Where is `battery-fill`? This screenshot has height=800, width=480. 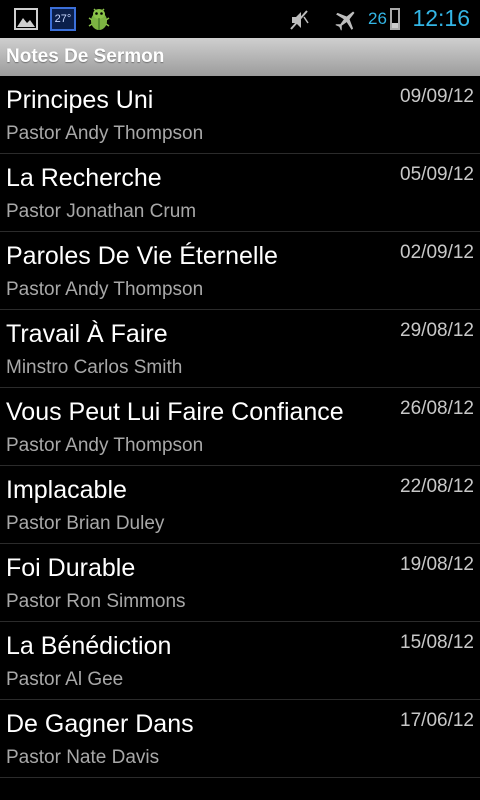
battery-fill is located at coordinates (395, 25).